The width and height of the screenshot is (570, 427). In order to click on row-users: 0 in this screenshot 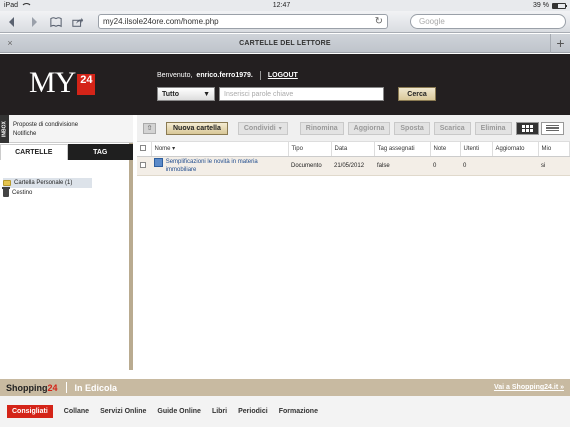, I will do `click(476, 166)`.